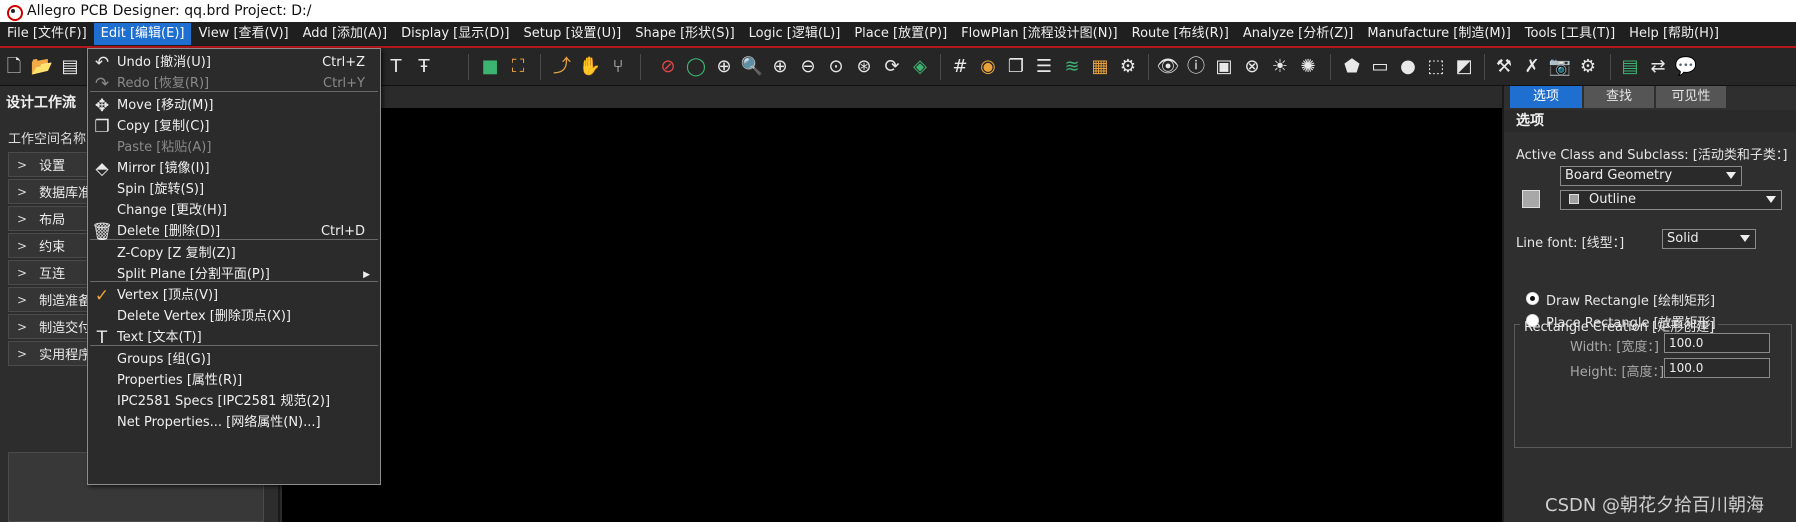  I want to click on open-folder-icon: 📂, so click(42, 67).